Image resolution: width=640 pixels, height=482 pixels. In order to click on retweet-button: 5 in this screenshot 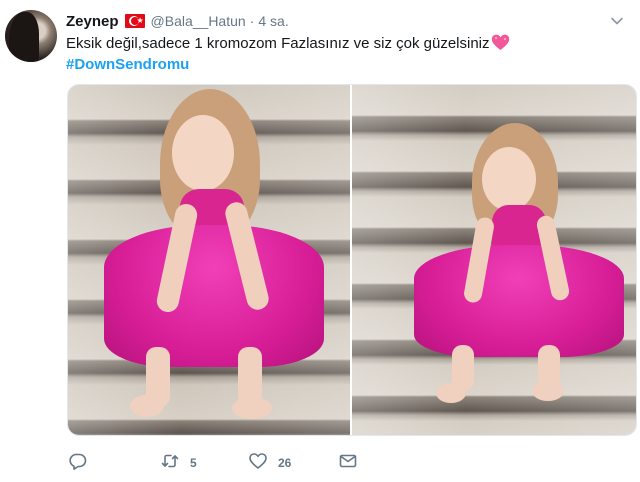, I will do `click(178, 463)`.